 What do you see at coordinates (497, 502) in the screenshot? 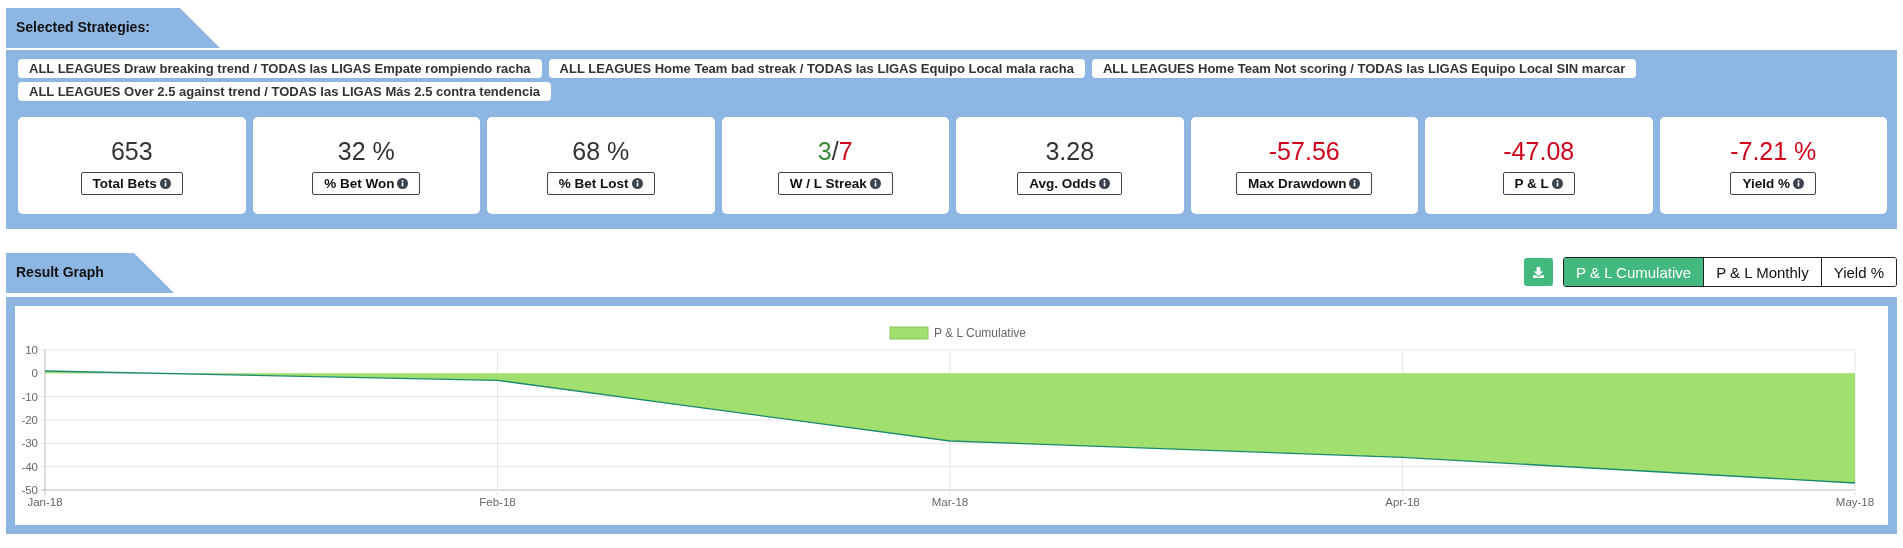
I see `axis-tick-label: Feb-18` at bounding box center [497, 502].